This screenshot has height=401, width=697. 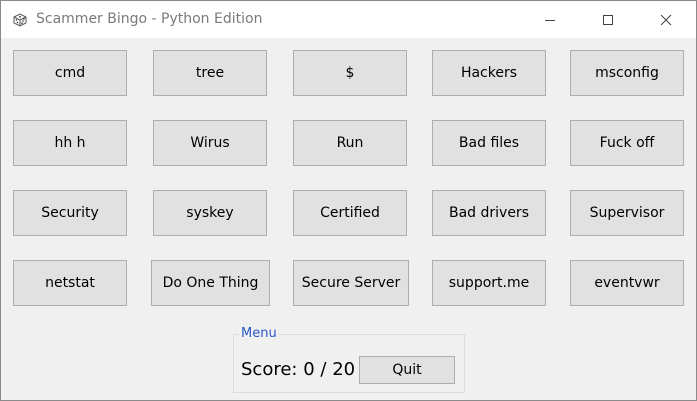 I want to click on bingo-button-cmd: cmd, so click(x=70, y=73).